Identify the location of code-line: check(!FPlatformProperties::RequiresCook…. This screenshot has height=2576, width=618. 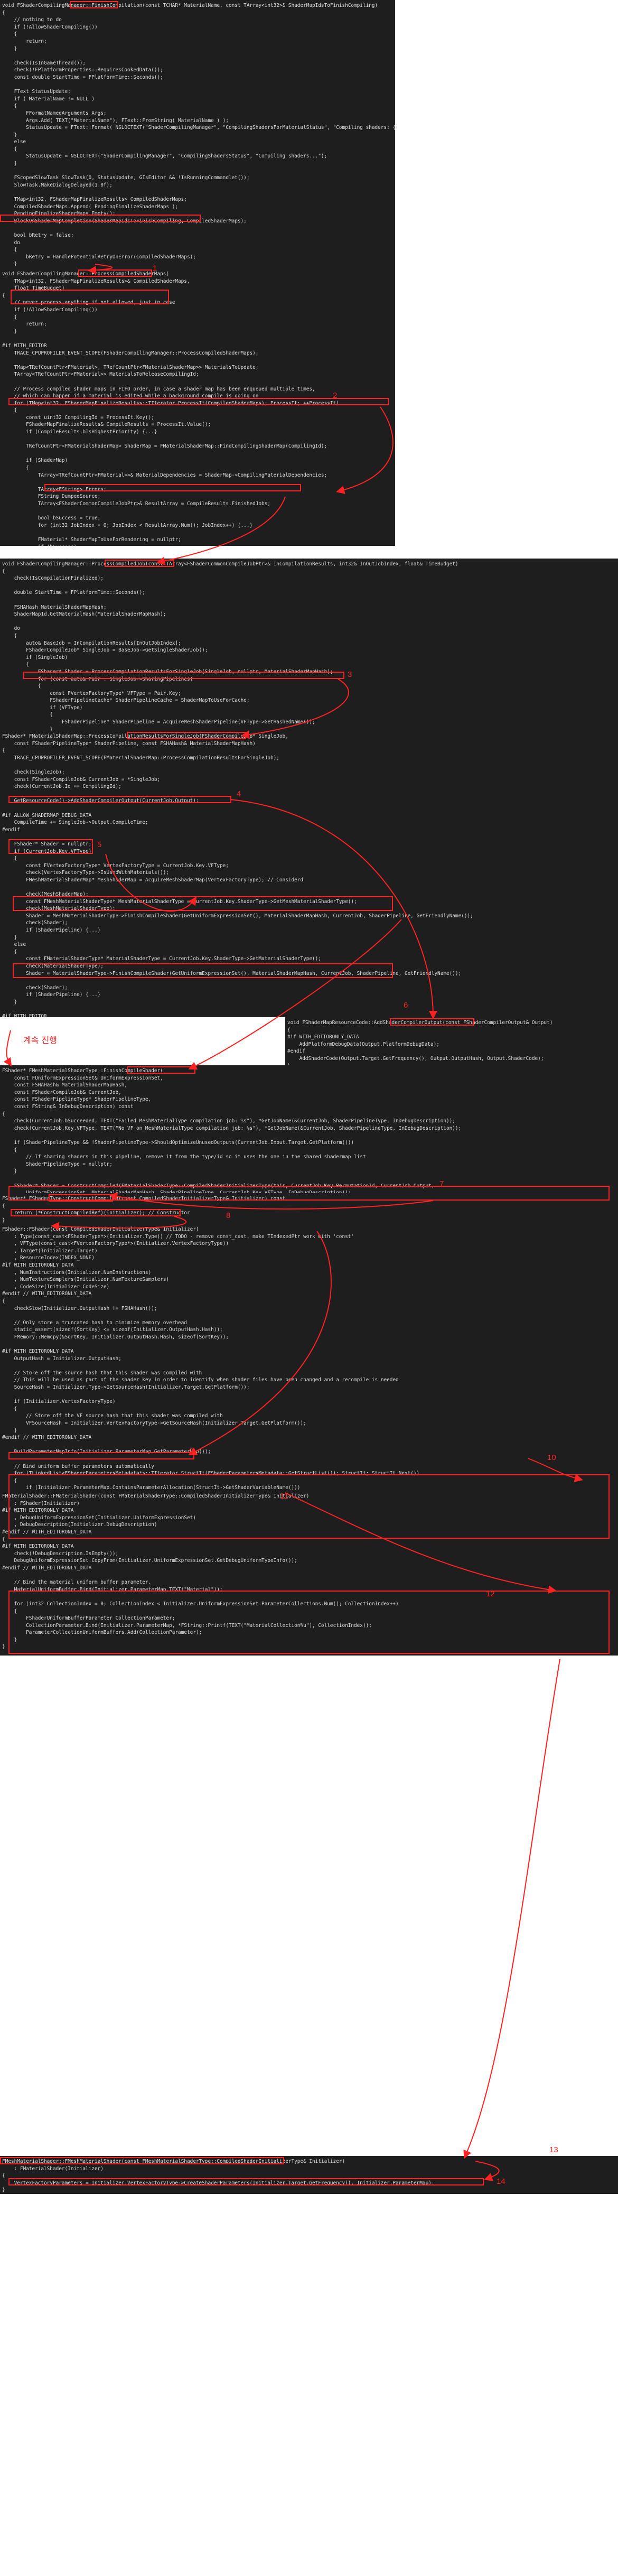
(83, 70).